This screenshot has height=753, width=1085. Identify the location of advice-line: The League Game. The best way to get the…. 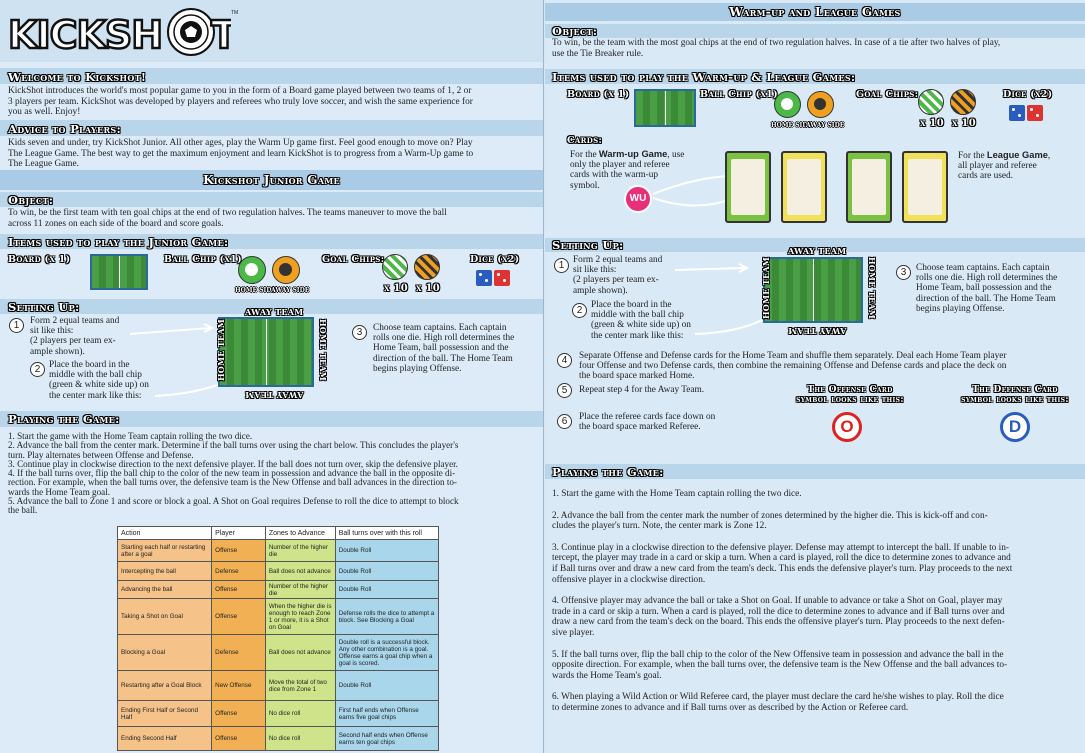
(241, 153).